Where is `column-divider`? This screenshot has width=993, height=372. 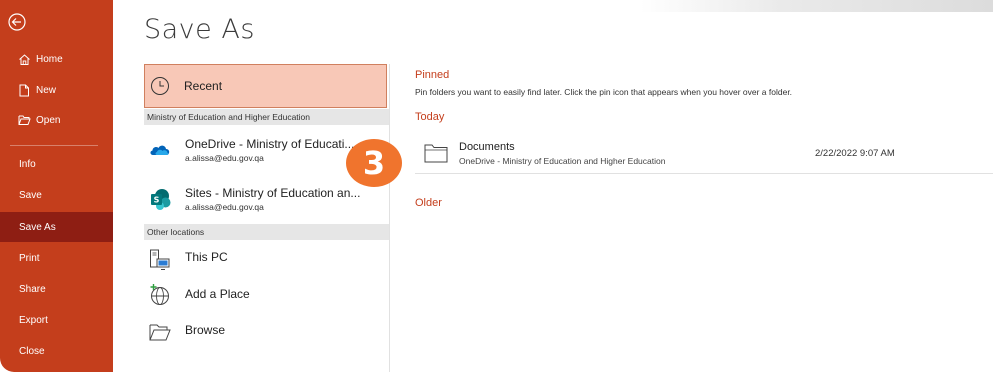 column-divider is located at coordinates (389, 218).